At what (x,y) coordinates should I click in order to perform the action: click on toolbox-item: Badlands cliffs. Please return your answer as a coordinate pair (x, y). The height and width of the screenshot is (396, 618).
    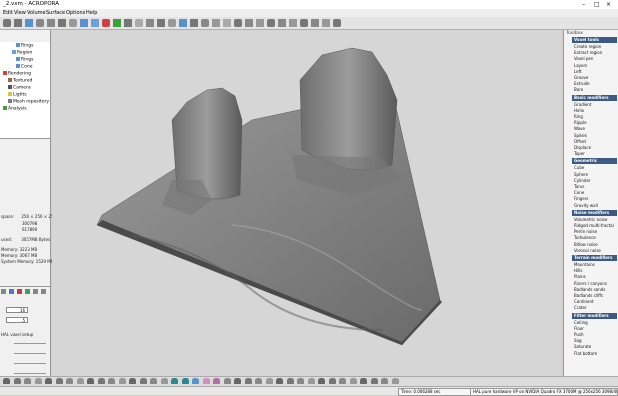
    Looking at the image, I should click on (588, 295).